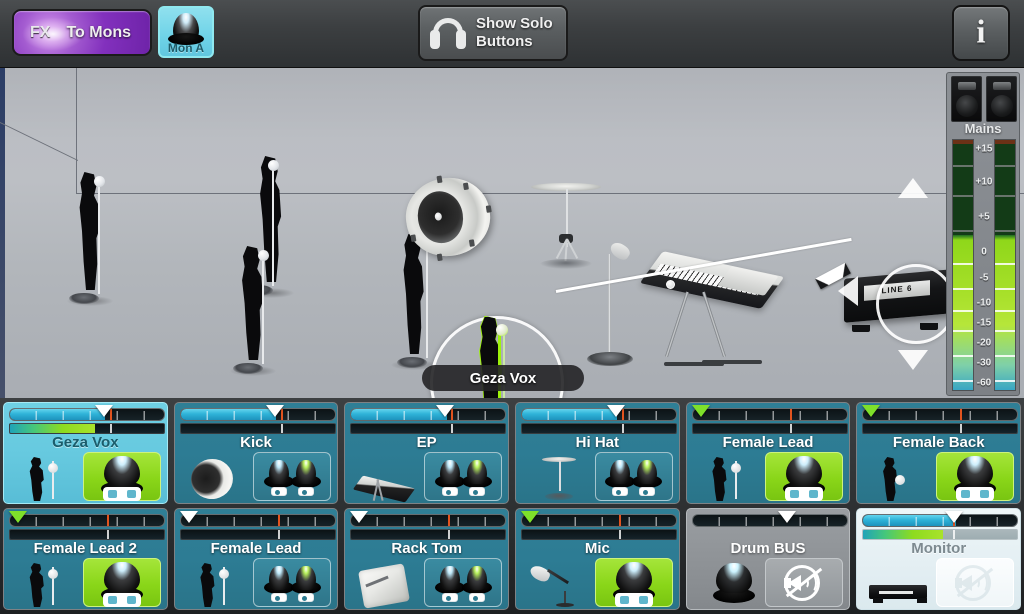 The width and height of the screenshot is (1024, 614). I want to click on channel-strip: Geza Vox, so click(85, 453).